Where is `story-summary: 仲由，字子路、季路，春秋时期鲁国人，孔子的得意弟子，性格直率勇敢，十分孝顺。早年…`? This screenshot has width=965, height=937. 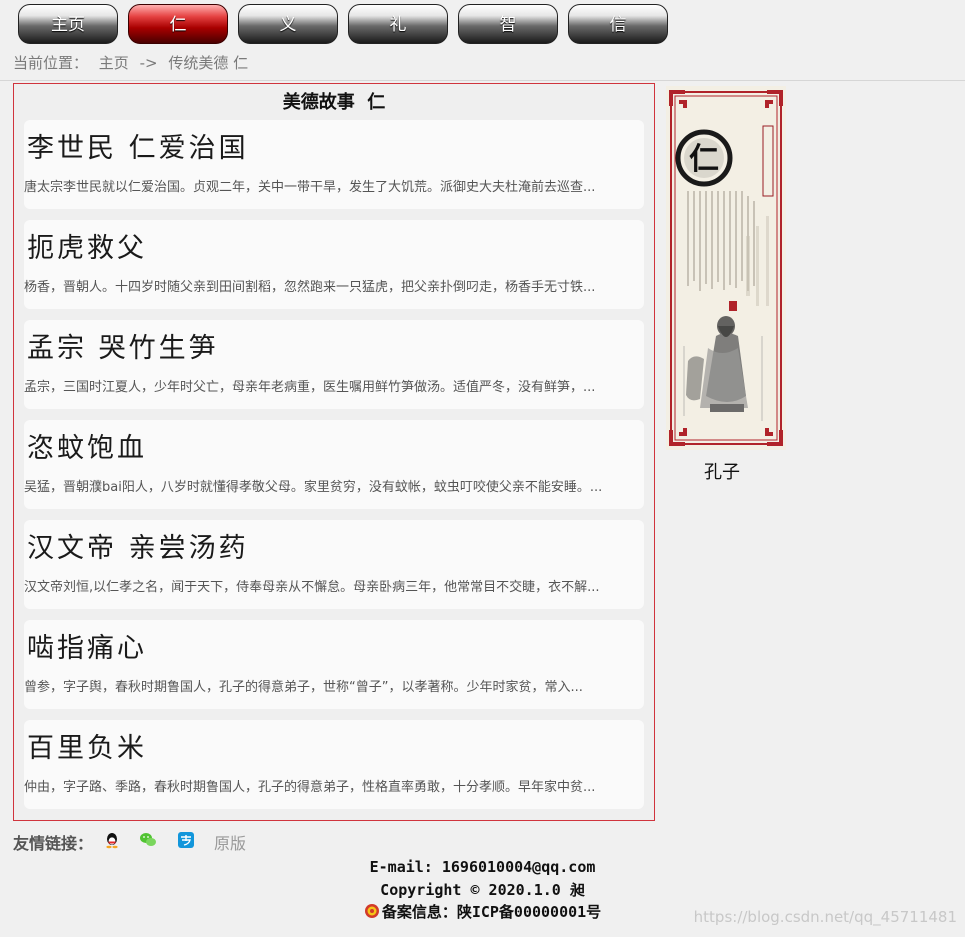
story-summary: 仲由，字子路、季路，春秋时期鲁国人，孔子的得意弟子，性格直率勇敢，十分孝顺。早年… is located at coordinates (310, 787).